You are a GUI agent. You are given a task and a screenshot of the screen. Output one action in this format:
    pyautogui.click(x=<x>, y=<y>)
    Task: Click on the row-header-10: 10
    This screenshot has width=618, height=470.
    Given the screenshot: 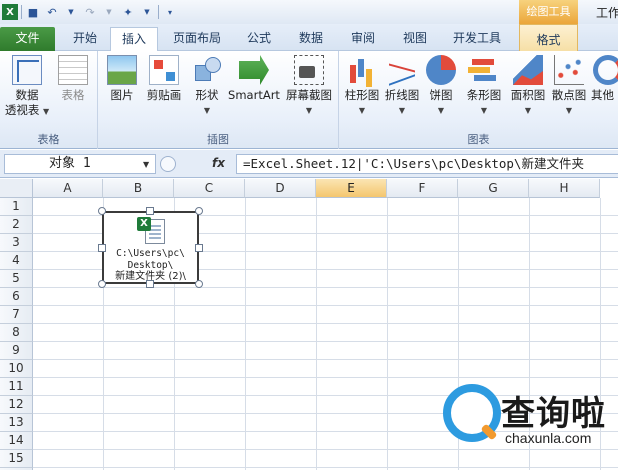 What is the action you would take?
    pyautogui.click(x=16, y=369)
    